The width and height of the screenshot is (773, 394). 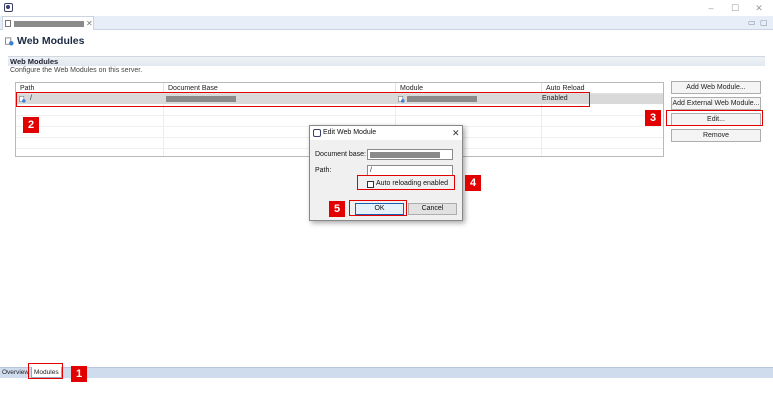 I want to click on annotation-badge: 1, so click(x=79, y=374).